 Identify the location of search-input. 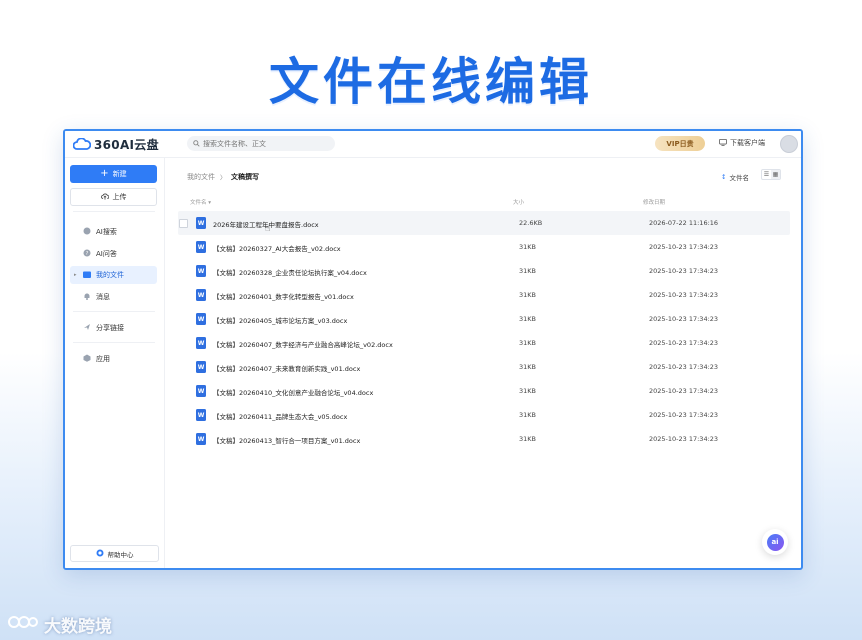
(265, 143).